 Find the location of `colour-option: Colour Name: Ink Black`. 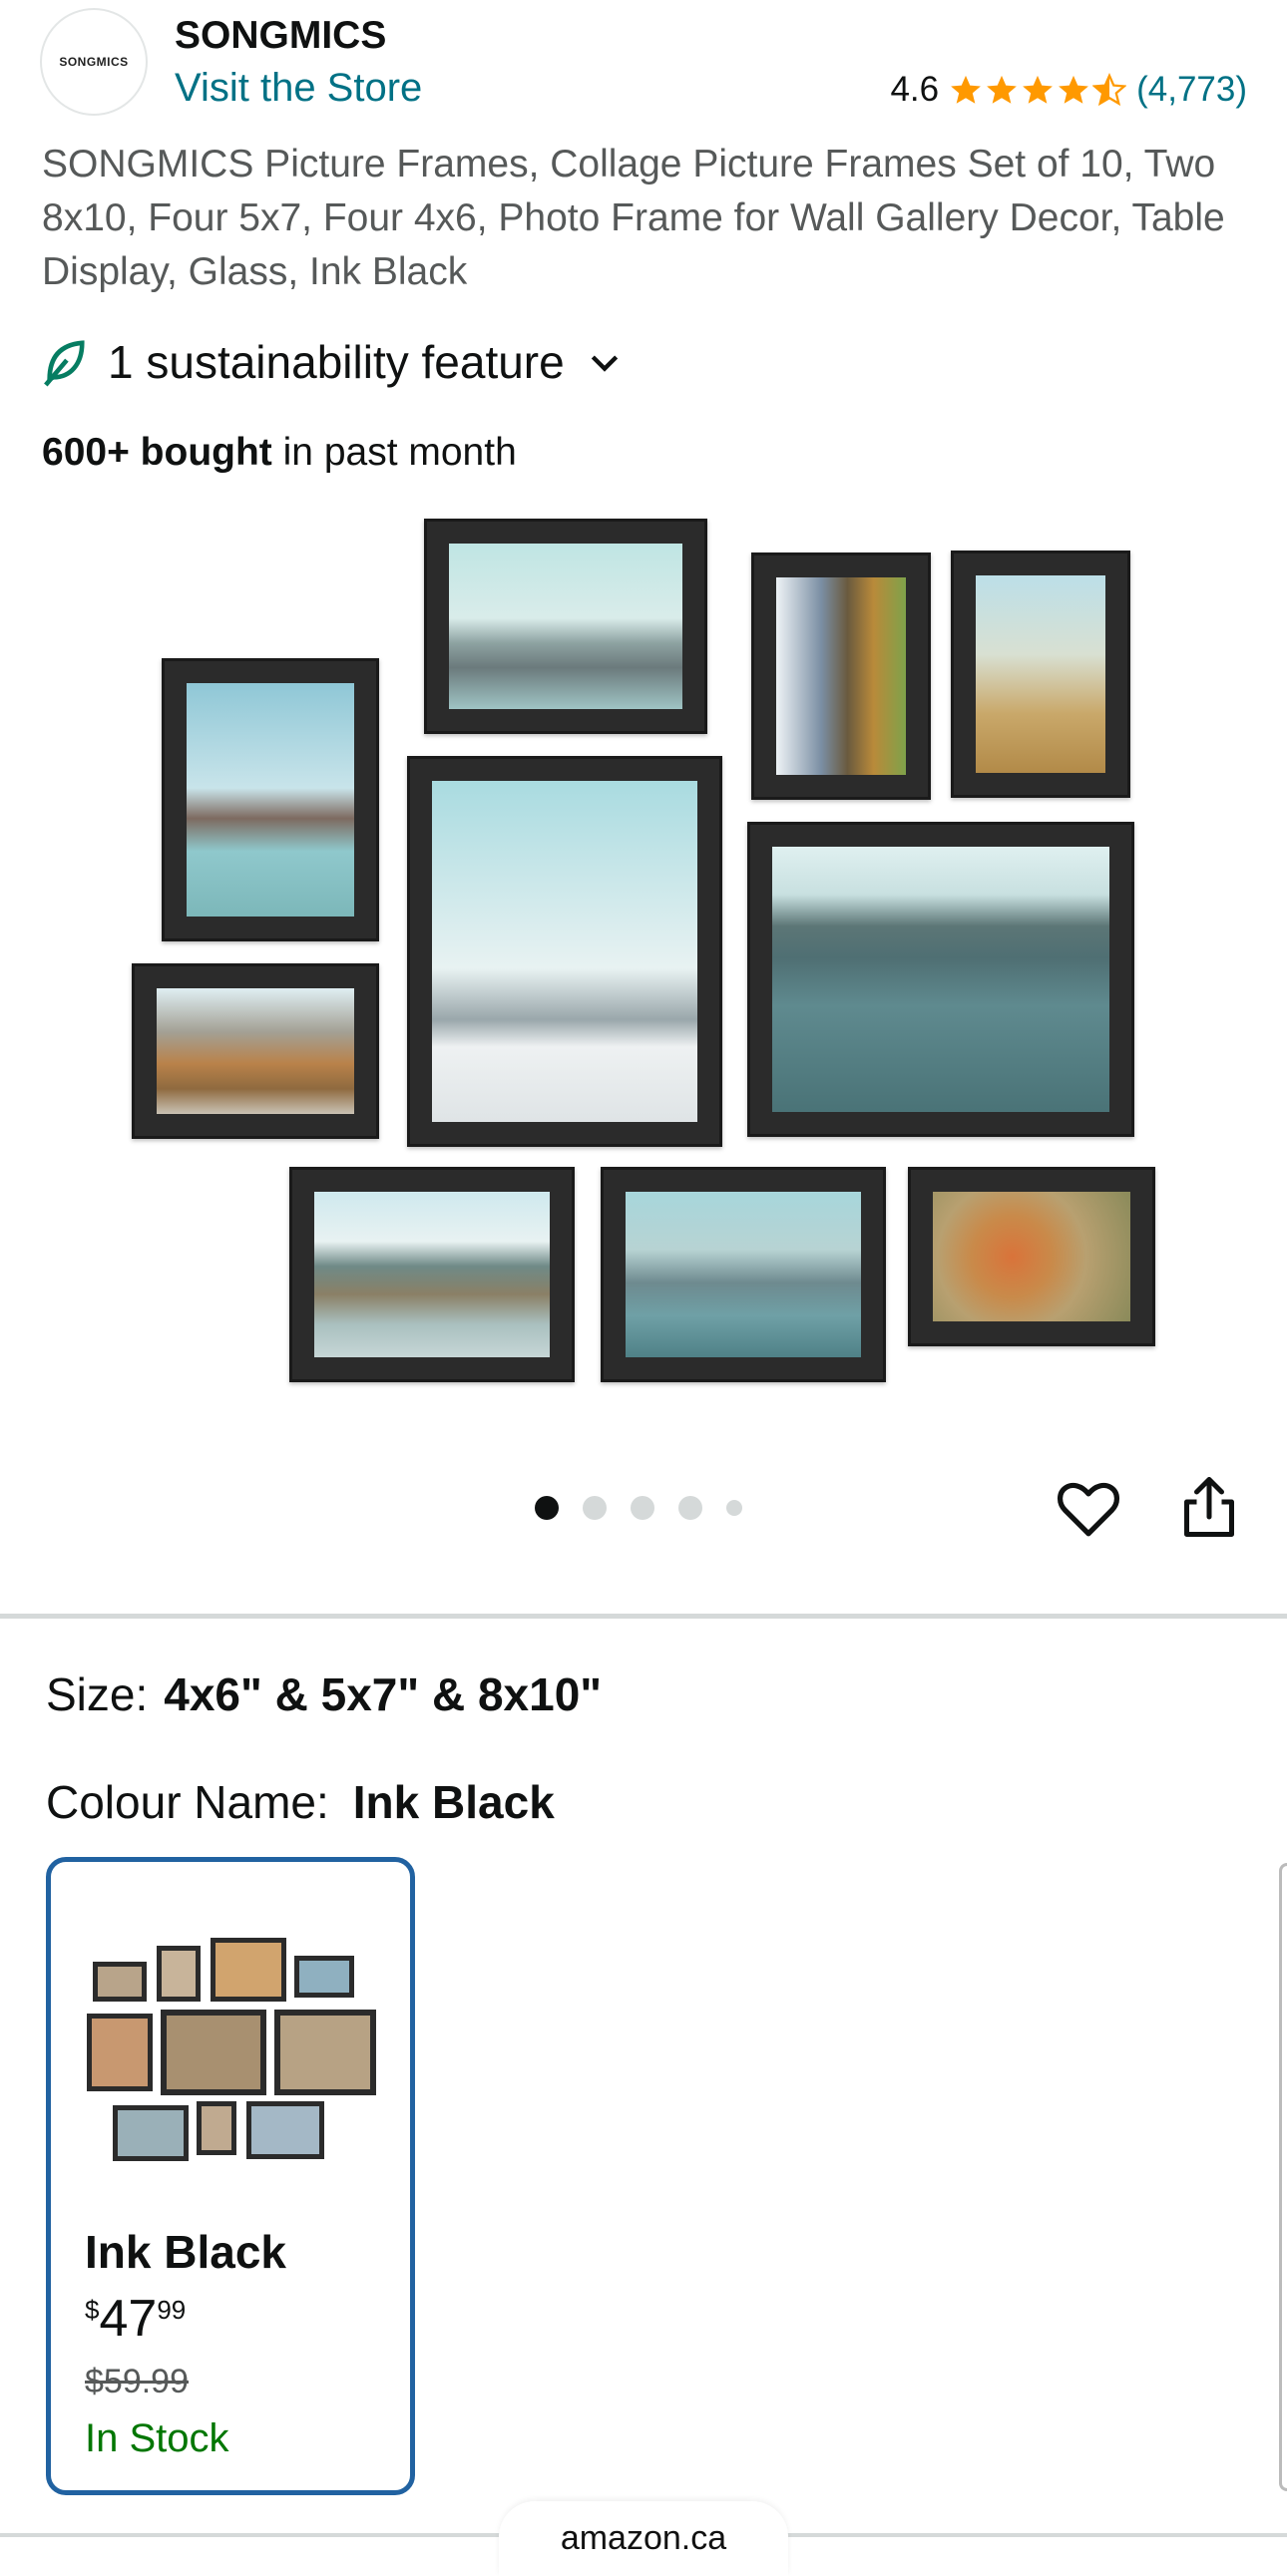

colour-option: Colour Name: Ink Black is located at coordinates (300, 1802).